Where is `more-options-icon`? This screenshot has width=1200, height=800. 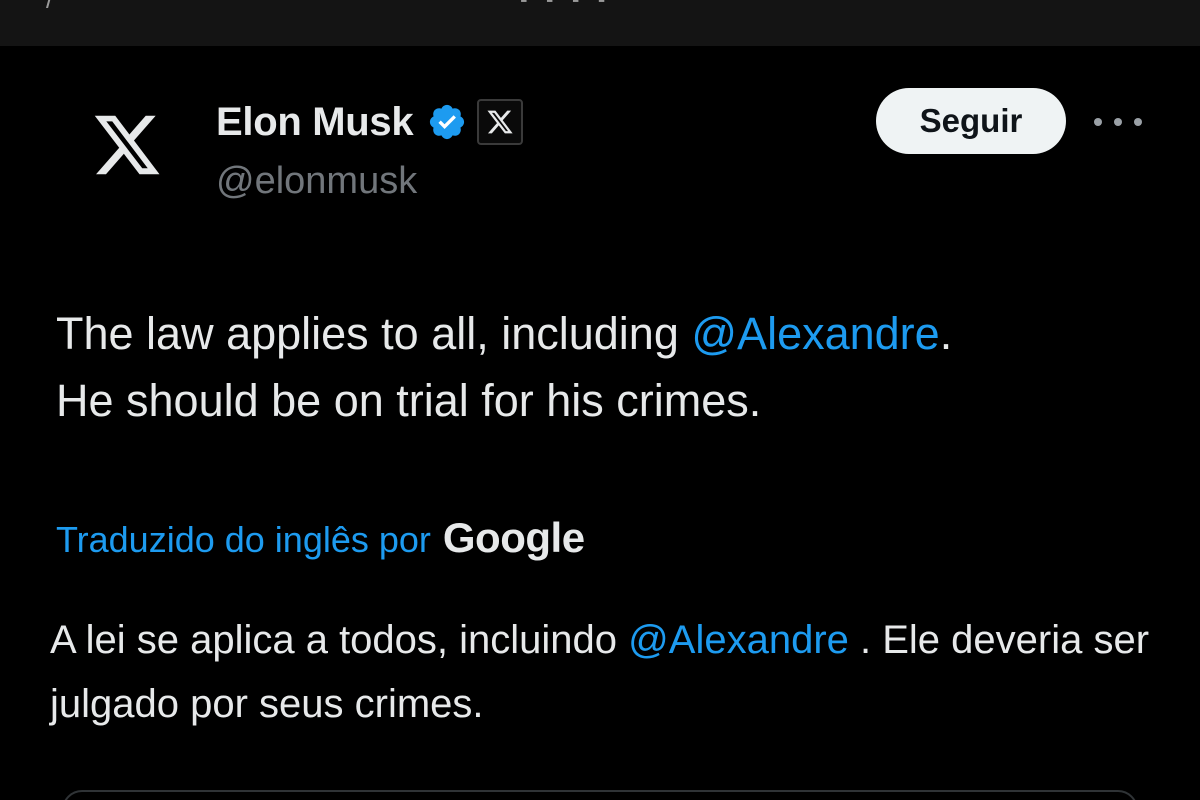
more-options-icon is located at coordinates (1118, 122).